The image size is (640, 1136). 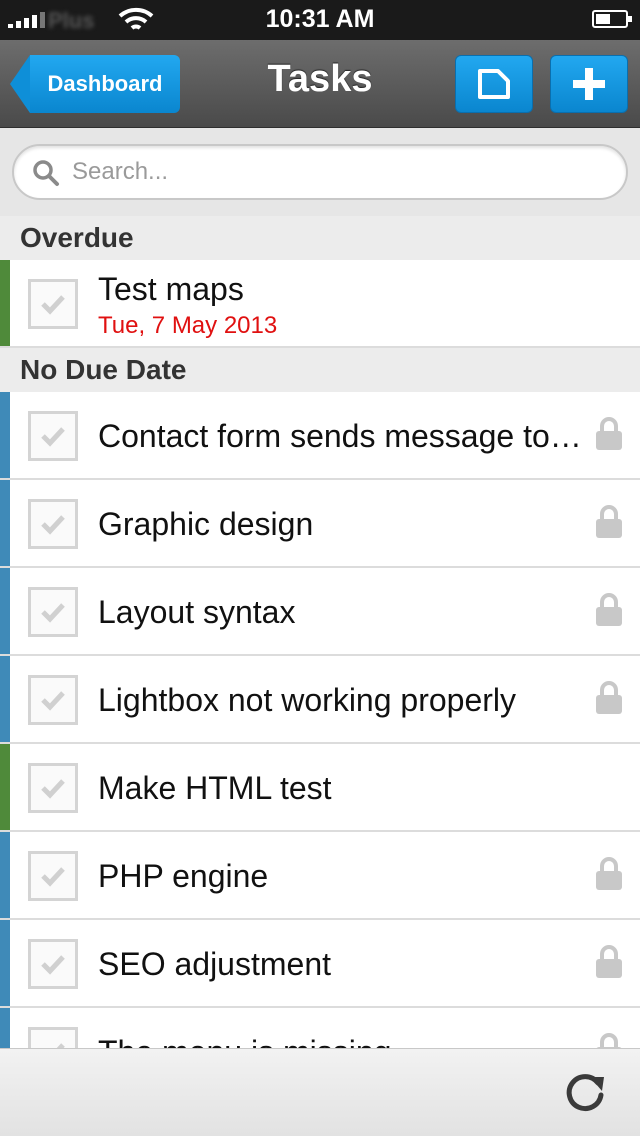 I want to click on search-box, so click(x=320, y=172).